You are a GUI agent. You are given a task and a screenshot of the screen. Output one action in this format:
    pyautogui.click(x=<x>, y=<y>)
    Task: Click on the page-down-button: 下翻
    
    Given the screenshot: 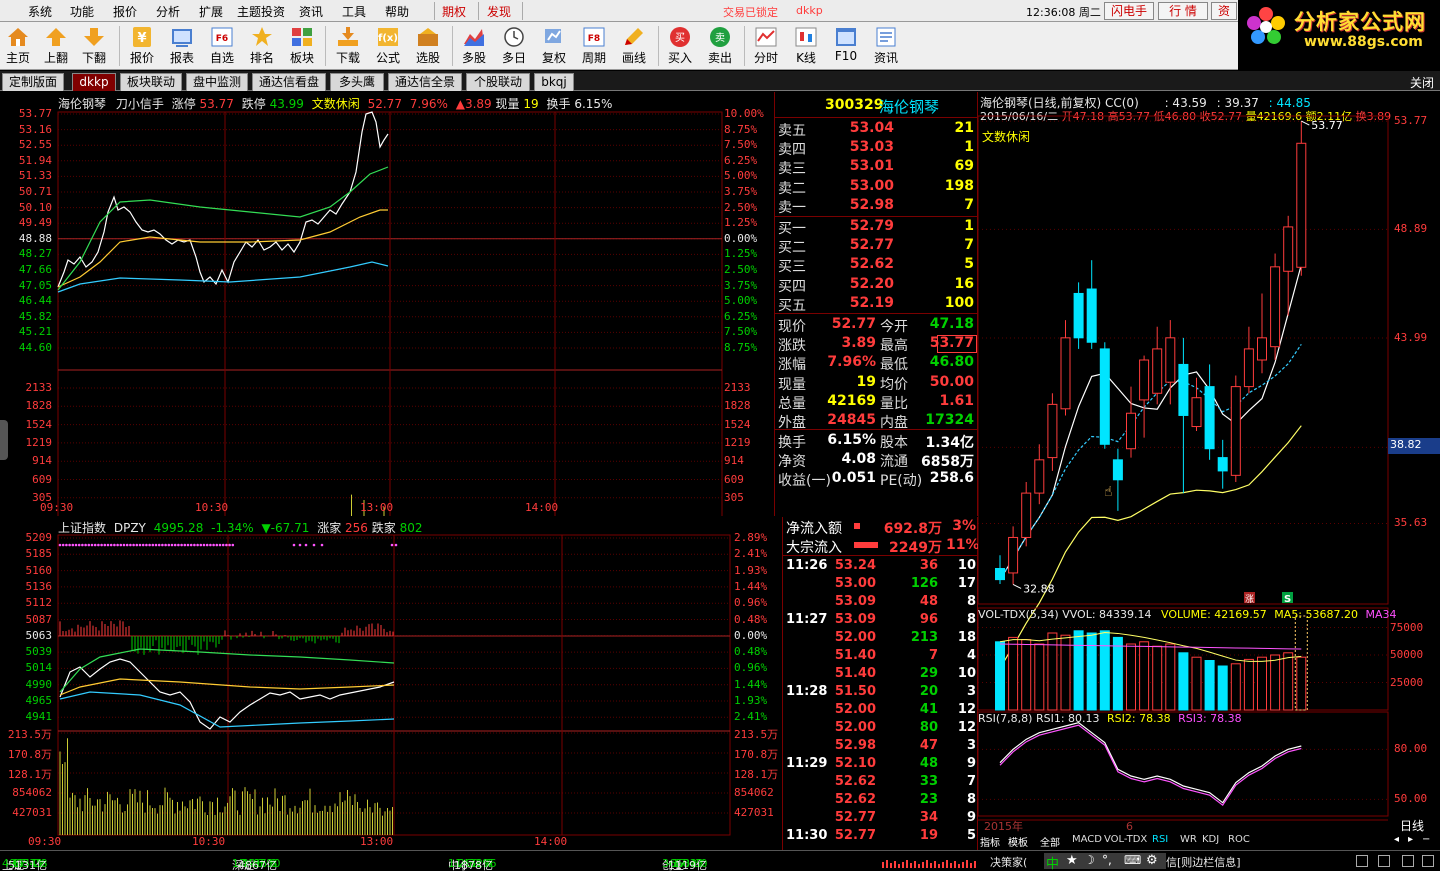 What is the action you would take?
    pyautogui.click(x=94, y=46)
    